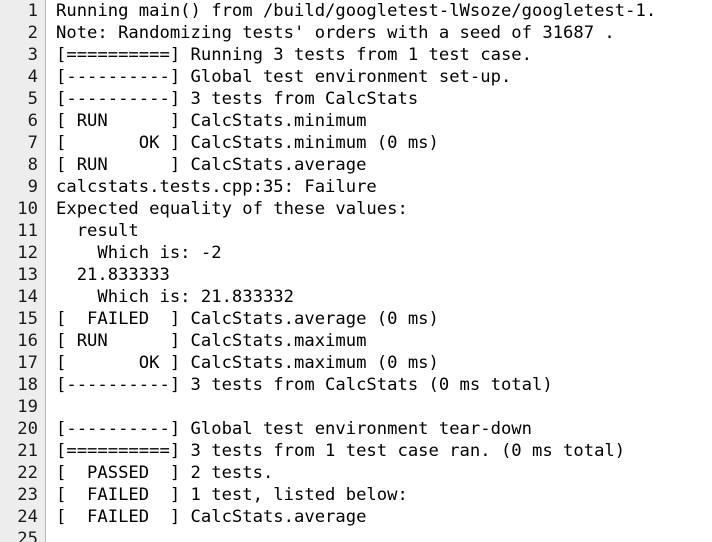 Image resolution: width=712 pixels, height=542 pixels. What do you see at coordinates (32, 99) in the screenshot?
I see `line-number: 5` at bounding box center [32, 99].